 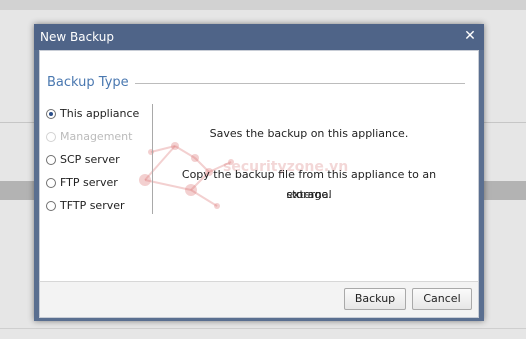 What do you see at coordinates (89, 182) in the screenshot?
I see `option-label: FTP server` at bounding box center [89, 182].